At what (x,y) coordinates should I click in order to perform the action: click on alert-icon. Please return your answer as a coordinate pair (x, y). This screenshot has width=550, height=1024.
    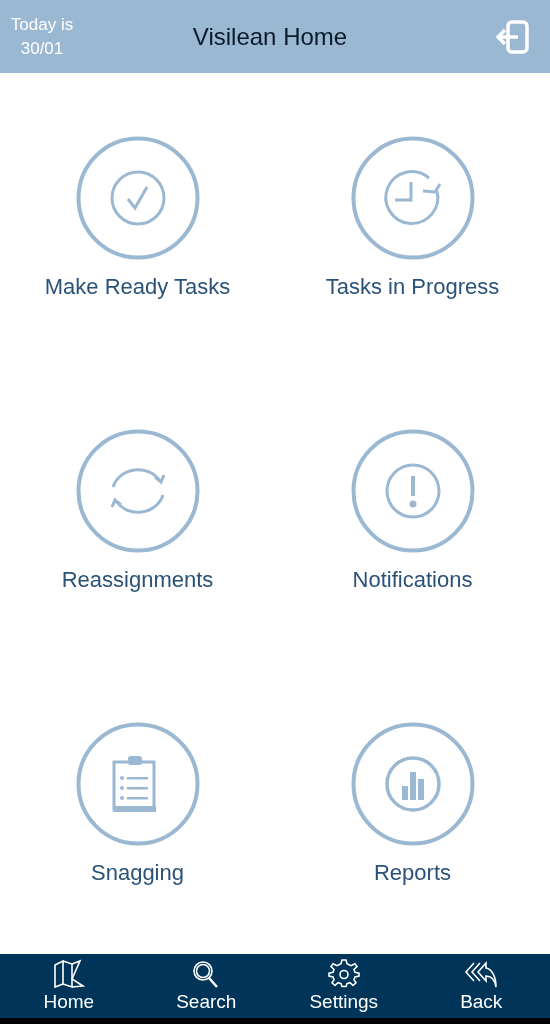
    Looking at the image, I should click on (412, 491).